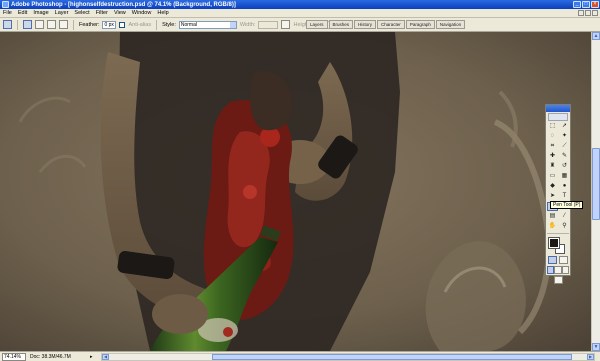 The width and height of the screenshot is (600, 361). I want to click on jump-row, so click(558, 280).